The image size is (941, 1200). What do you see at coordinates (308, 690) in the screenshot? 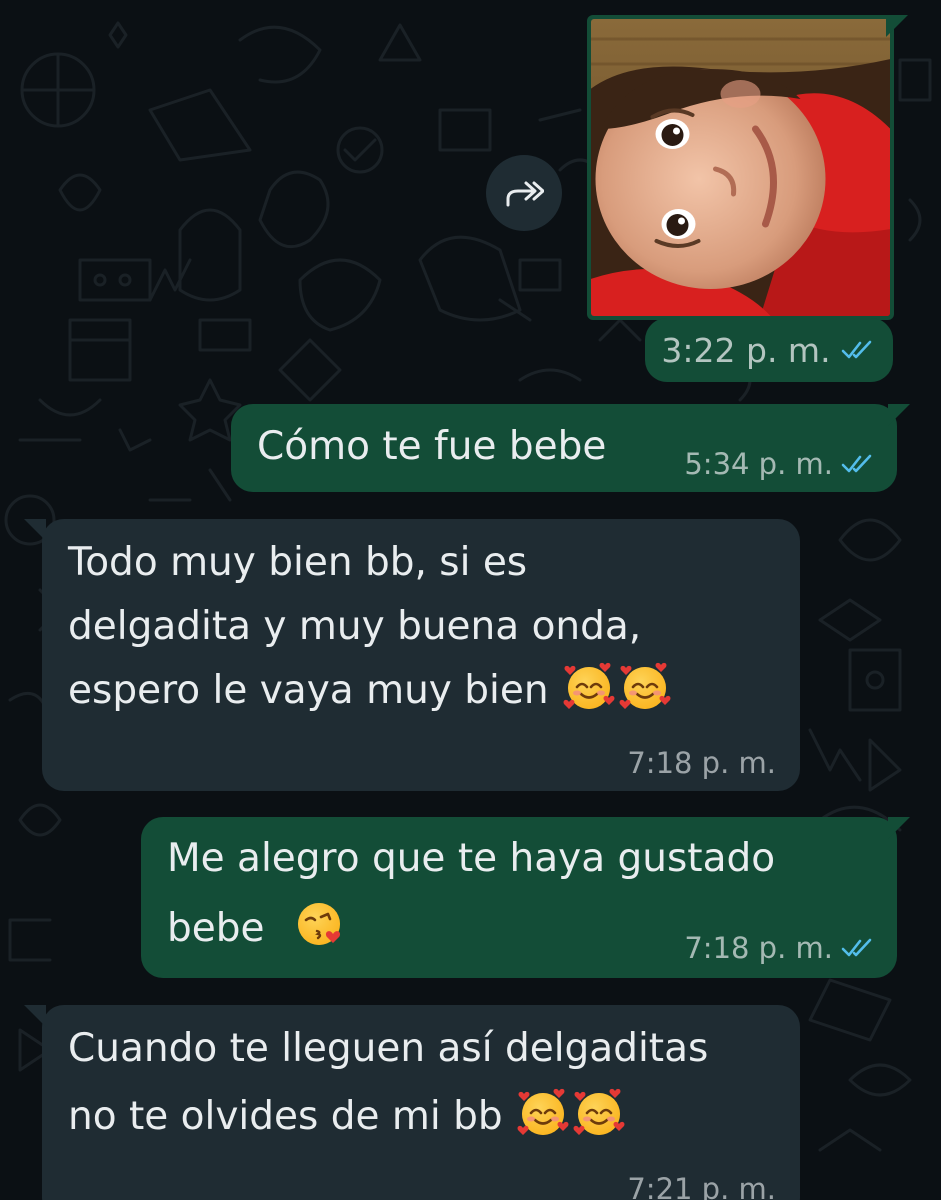
I see `message-line-3-text: espero le vaya muy bien` at bounding box center [308, 690].